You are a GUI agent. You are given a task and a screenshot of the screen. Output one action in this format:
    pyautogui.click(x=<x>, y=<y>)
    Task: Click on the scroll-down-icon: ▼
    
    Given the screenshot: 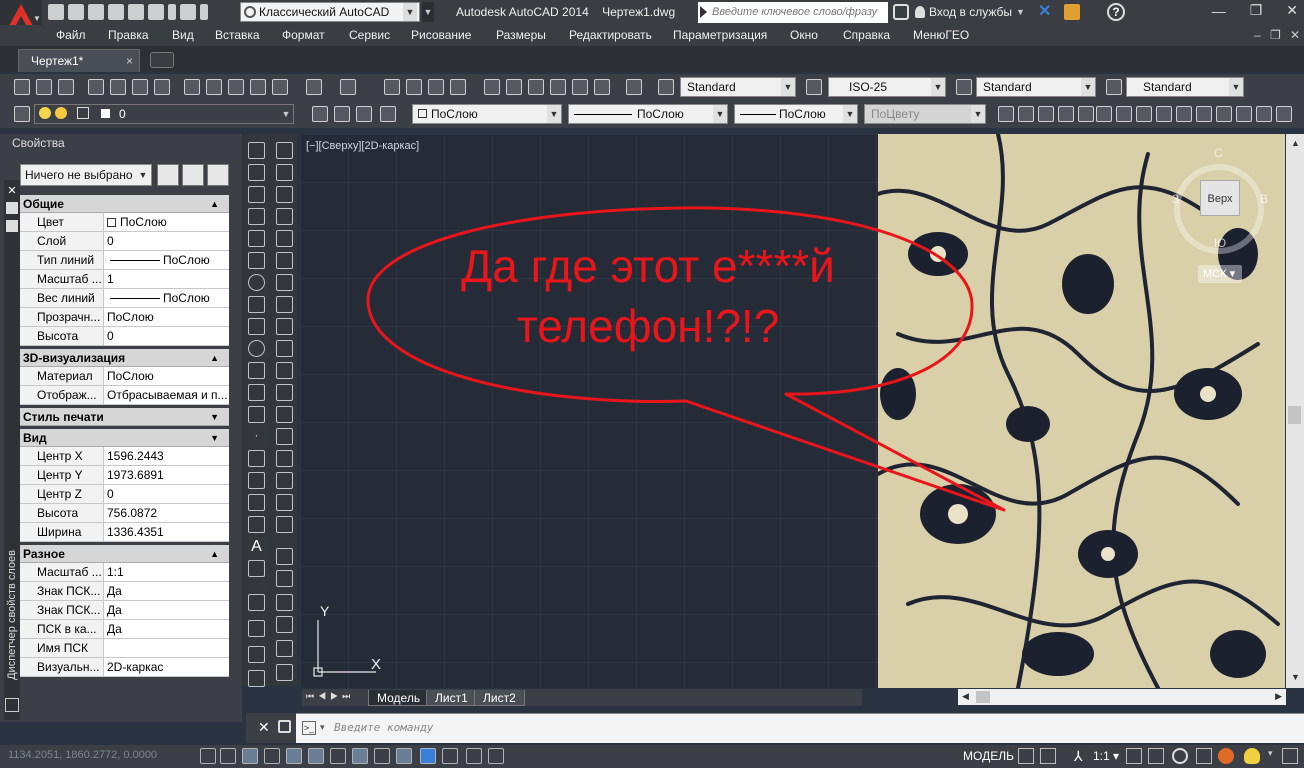 What is the action you would take?
    pyautogui.click(x=1295, y=677)
    